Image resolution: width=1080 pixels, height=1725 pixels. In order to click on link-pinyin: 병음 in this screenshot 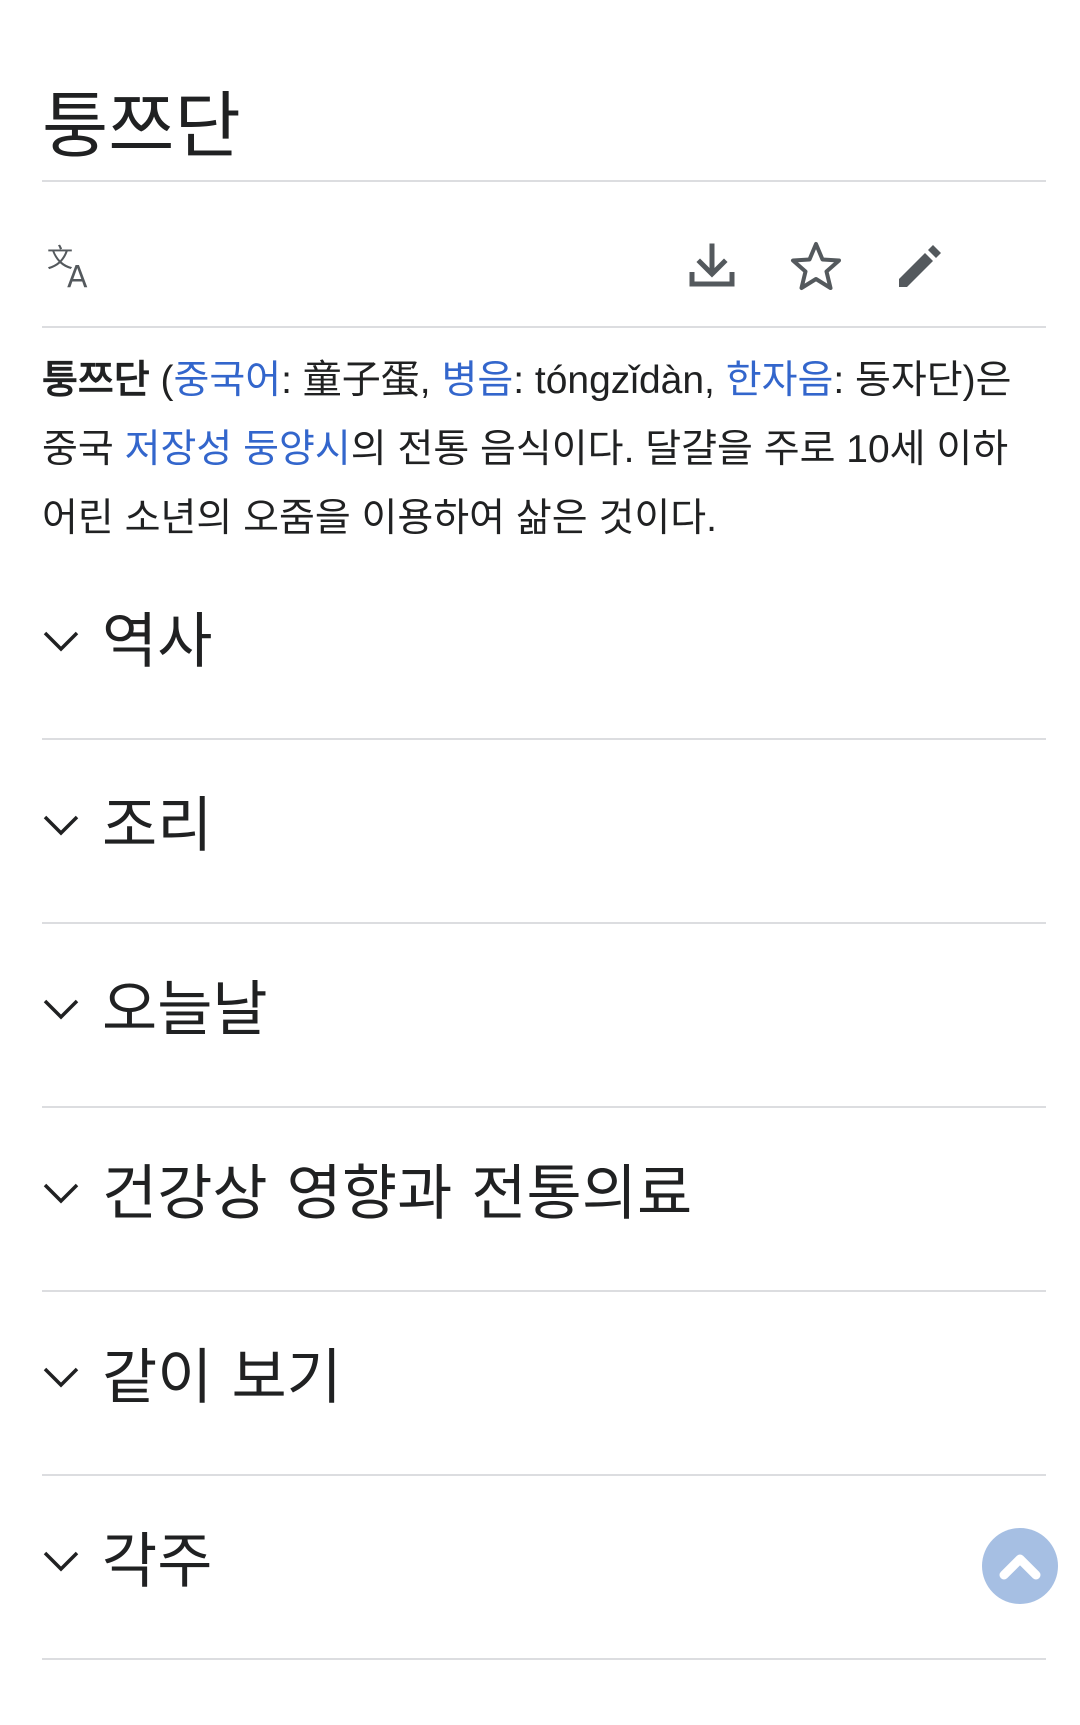, I will do `click(477, 380)`.